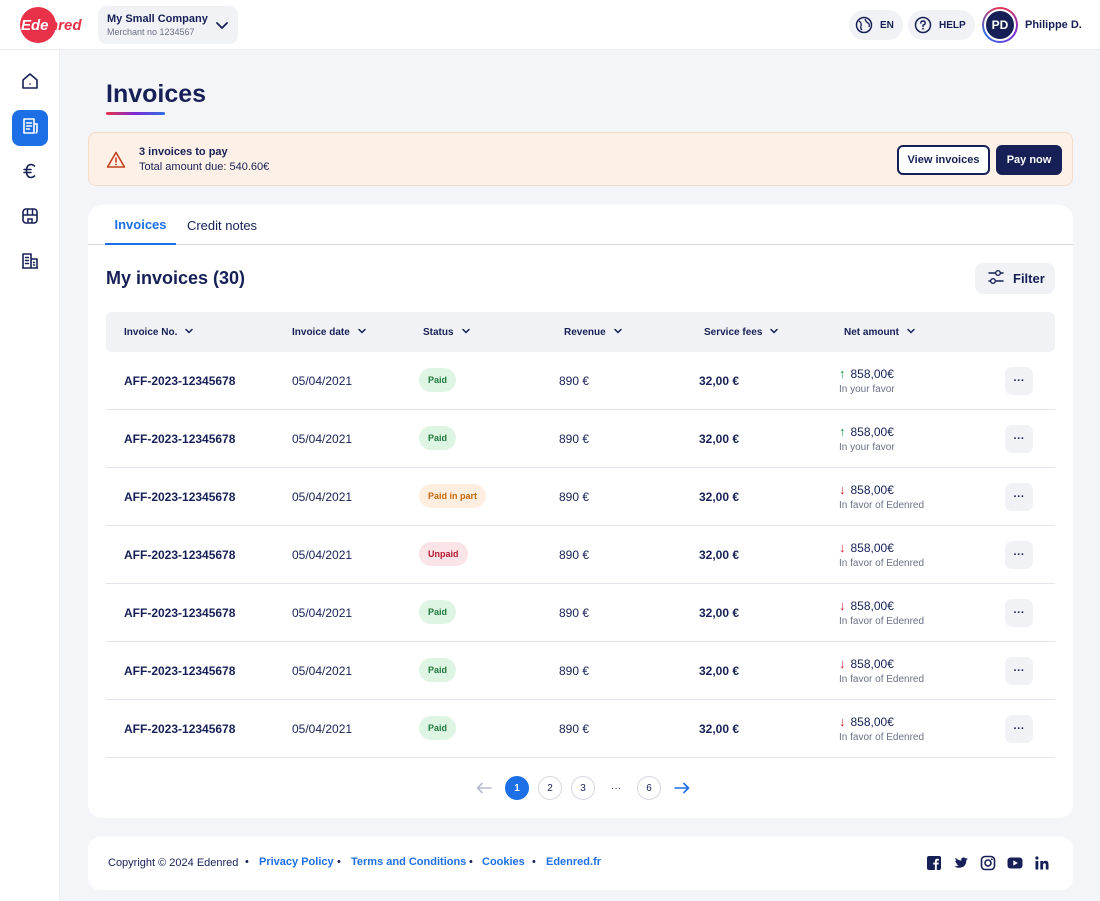 Image resolution: width=1100 pixels, height=901 pixels. Describe the element at coordinates (876, 25) in the screenshot. I see `language-button: EN` at that location.